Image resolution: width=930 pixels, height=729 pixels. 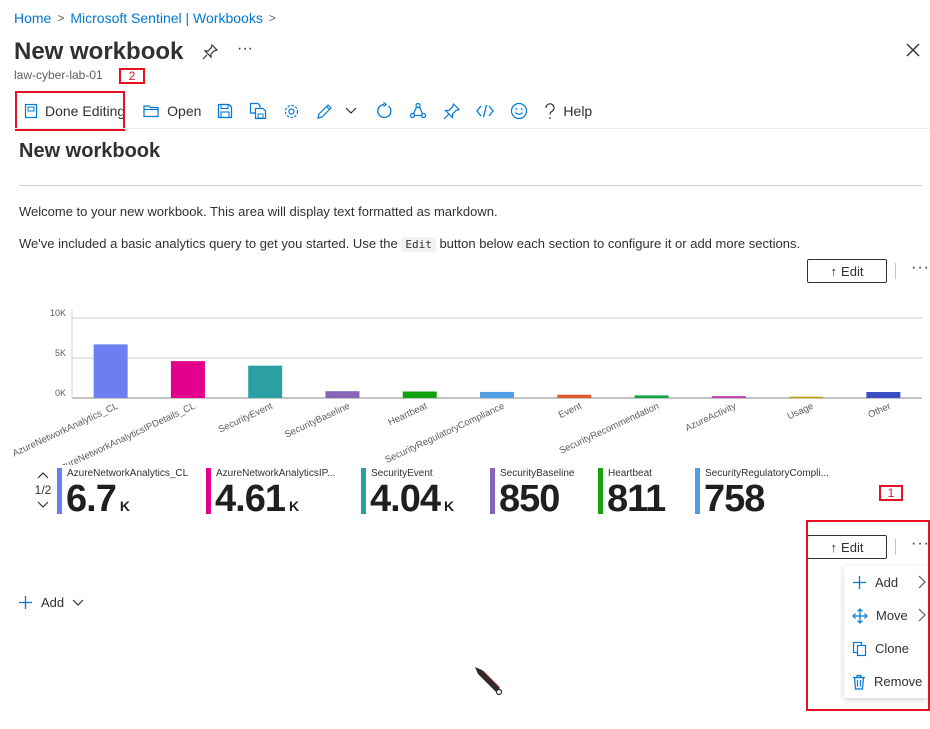 I want to click on feedback-button, so click(x=519, y=111).